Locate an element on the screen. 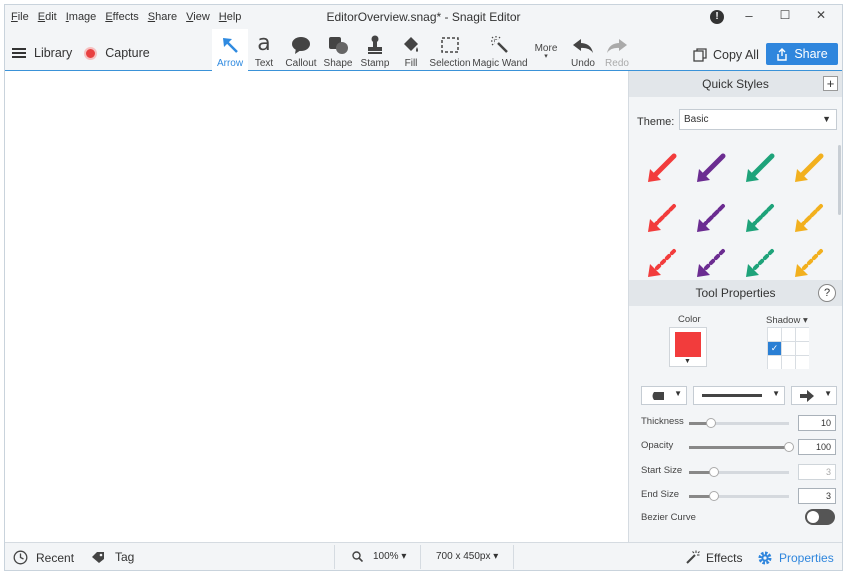 This screenshot has height=575, width=847. slider-value-input: 10 is located at coordinates (817, 423).